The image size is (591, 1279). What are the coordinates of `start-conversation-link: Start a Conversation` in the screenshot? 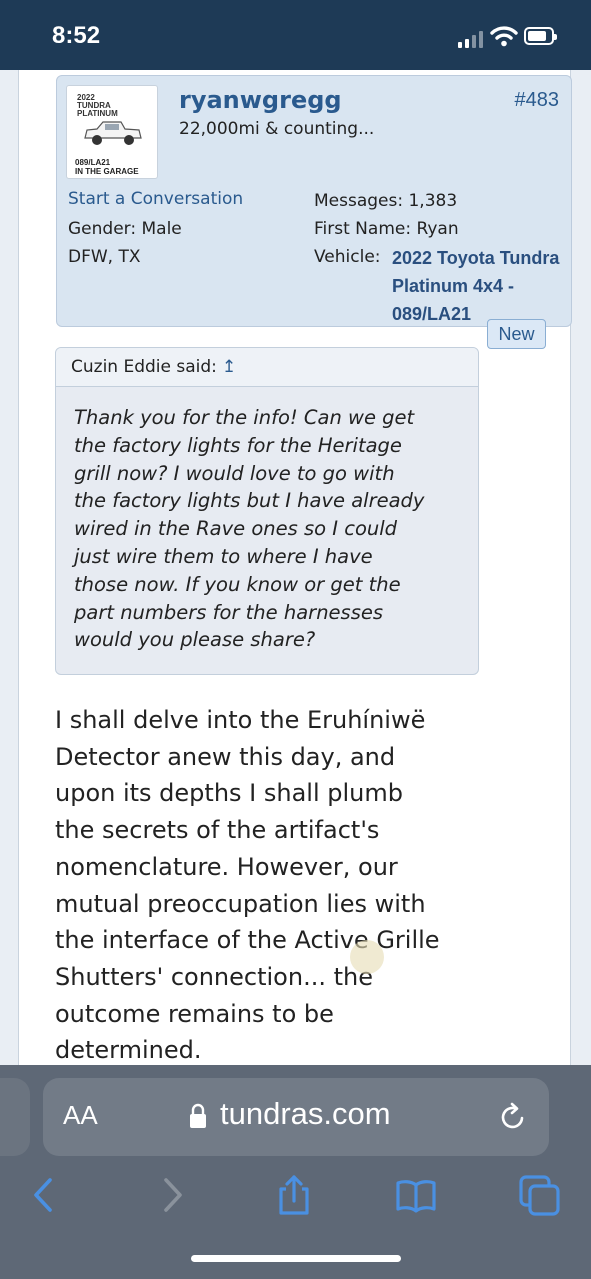 It's located at (155, 199).